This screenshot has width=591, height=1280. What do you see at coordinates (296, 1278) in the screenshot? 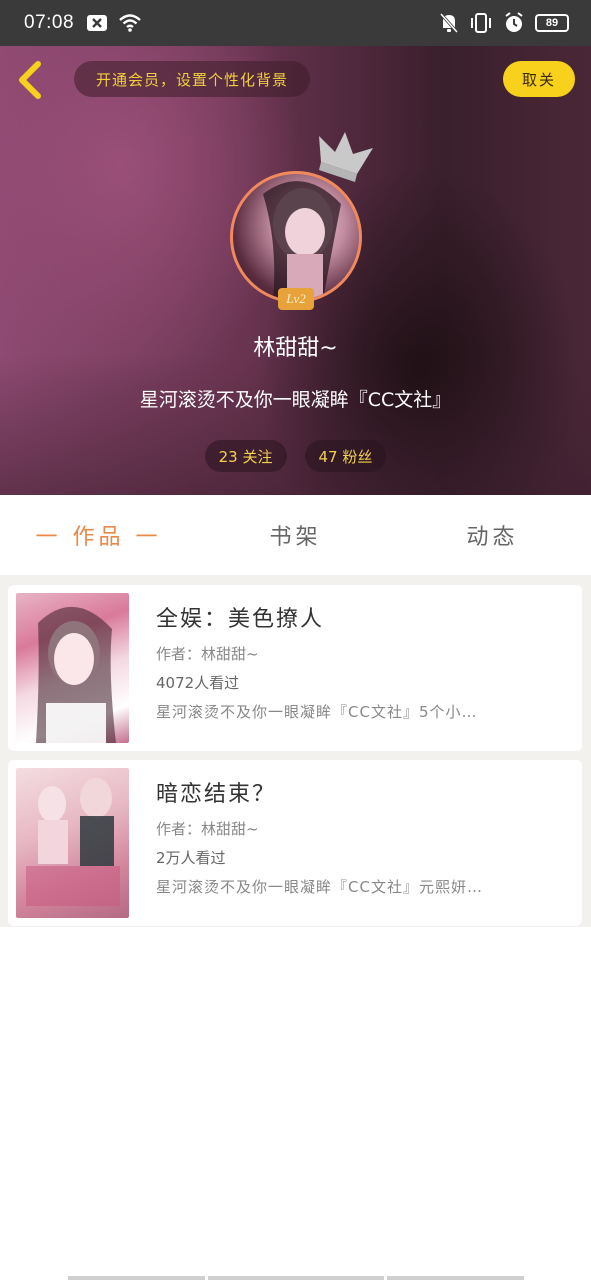
I see `home-indicator` at bounding box center [296, 1278].